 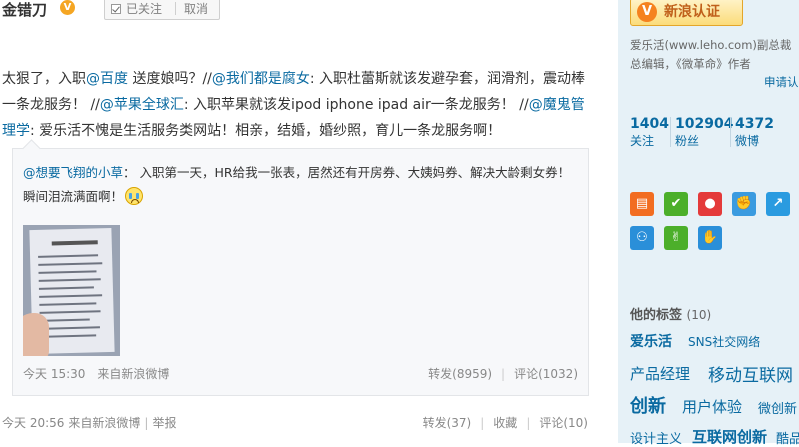 What do you see at coordinates (164, 423) in the screenshot?
I see `report-link: 举报` at bounding box center [164, 423].